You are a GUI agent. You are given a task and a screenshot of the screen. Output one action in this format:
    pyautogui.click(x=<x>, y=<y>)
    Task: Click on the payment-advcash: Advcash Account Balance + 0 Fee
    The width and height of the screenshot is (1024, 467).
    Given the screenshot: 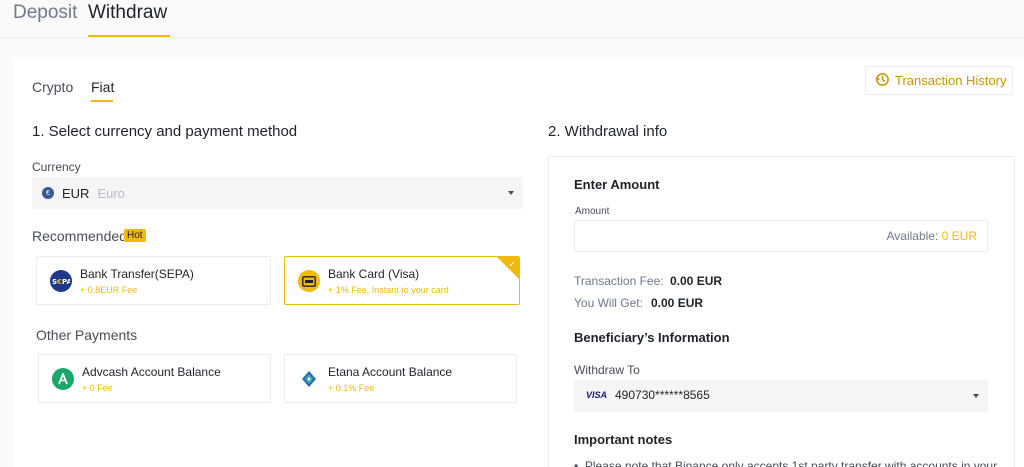 What is the action you would take?
    pyautogui.click(x=154, y=378)
    